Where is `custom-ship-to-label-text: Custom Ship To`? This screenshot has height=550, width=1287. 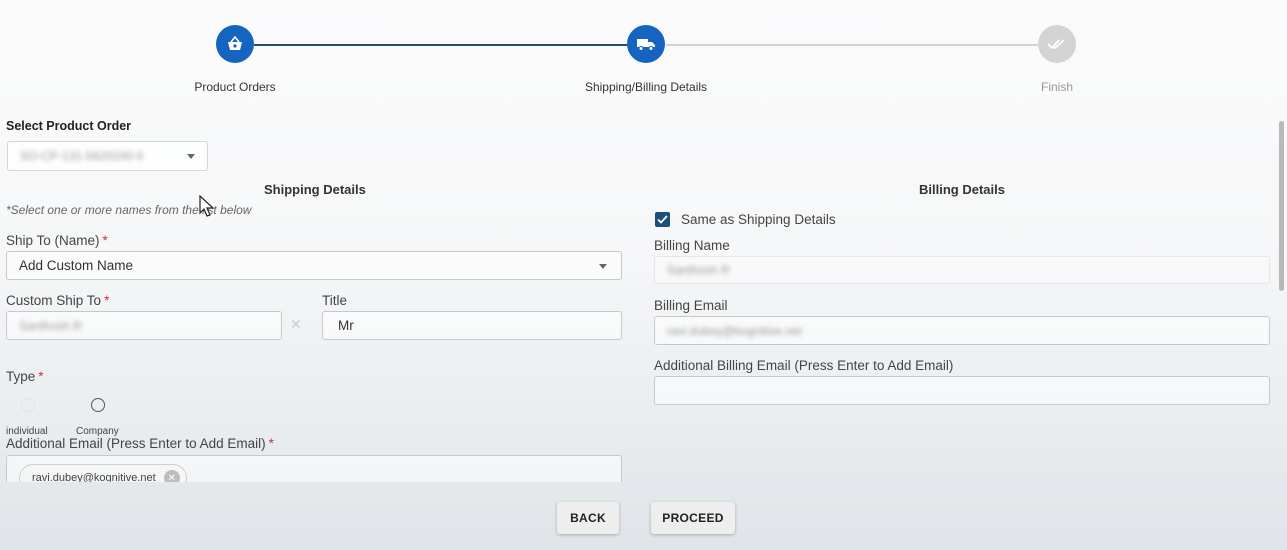
custom-ship-to-label-text: Custom Ship To is located at coordinates (54, 300).